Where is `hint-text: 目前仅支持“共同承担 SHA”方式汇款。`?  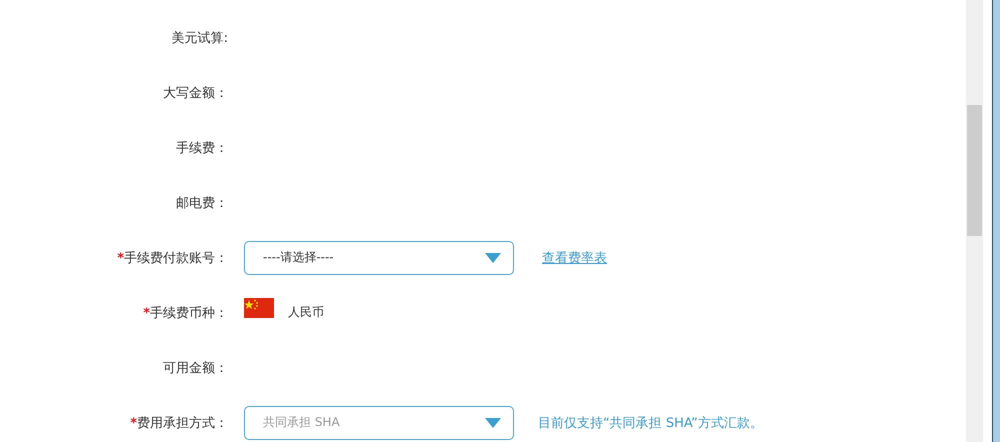
hint-text: 目前仅支持“共同承担 SHA”方式汇款。 is located at coordinates (650, 423).